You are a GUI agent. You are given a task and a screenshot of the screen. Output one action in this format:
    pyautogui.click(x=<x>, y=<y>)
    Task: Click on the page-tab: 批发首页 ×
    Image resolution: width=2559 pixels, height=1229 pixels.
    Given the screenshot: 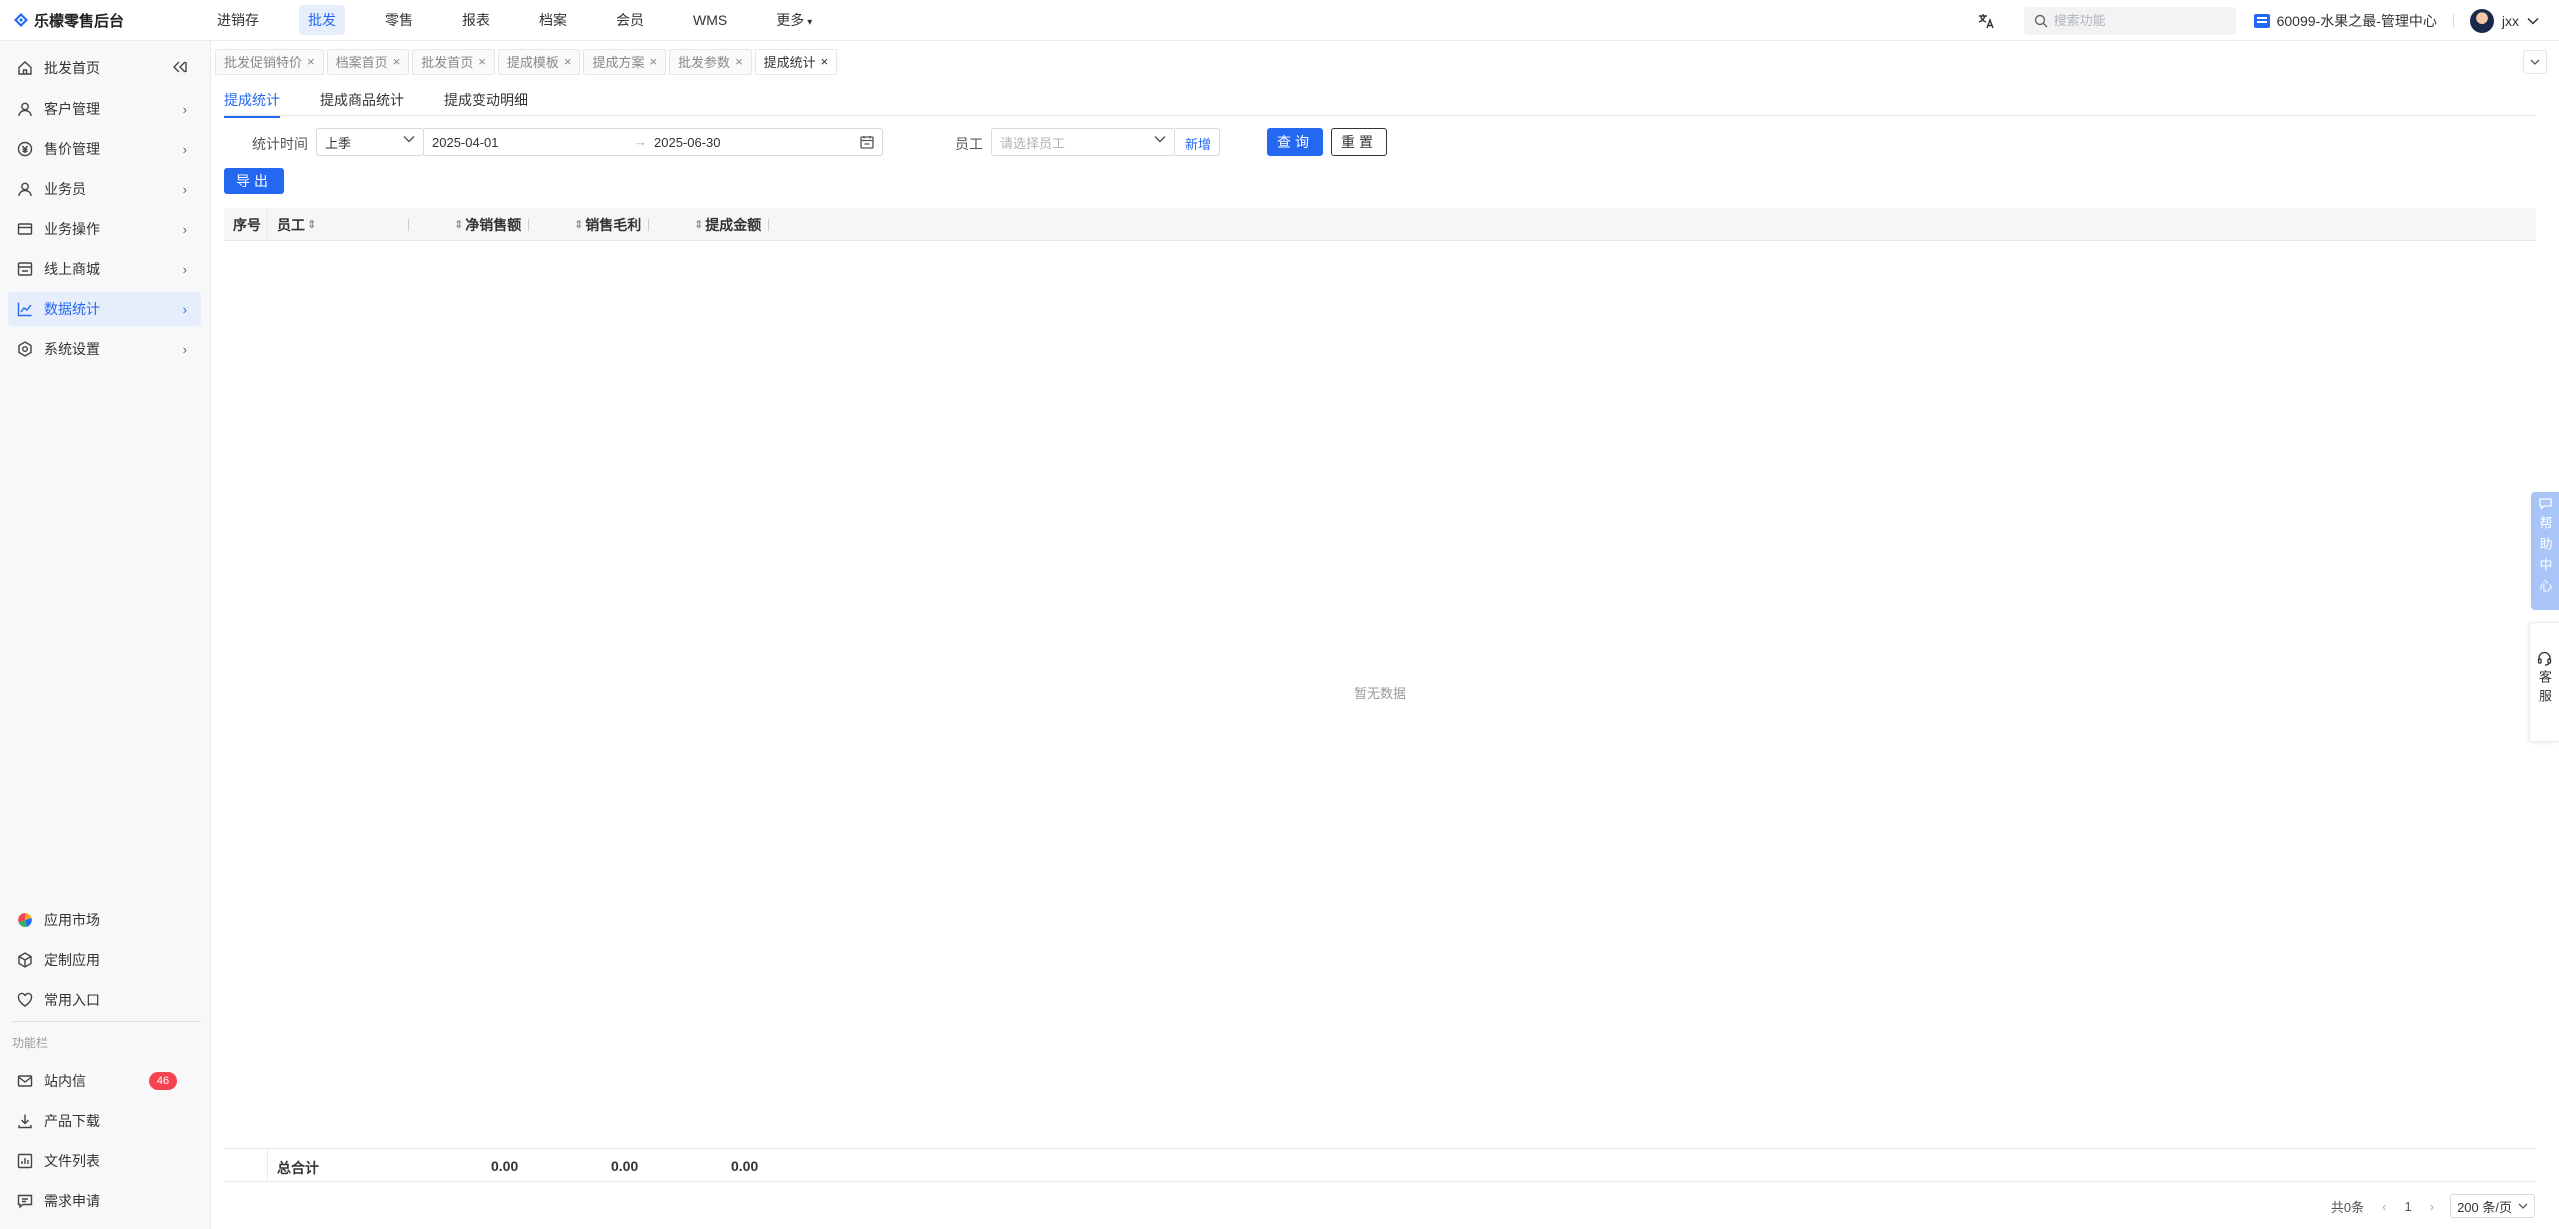 What is the action you would take?
    pyautogui.click(x=453, y=61)
    